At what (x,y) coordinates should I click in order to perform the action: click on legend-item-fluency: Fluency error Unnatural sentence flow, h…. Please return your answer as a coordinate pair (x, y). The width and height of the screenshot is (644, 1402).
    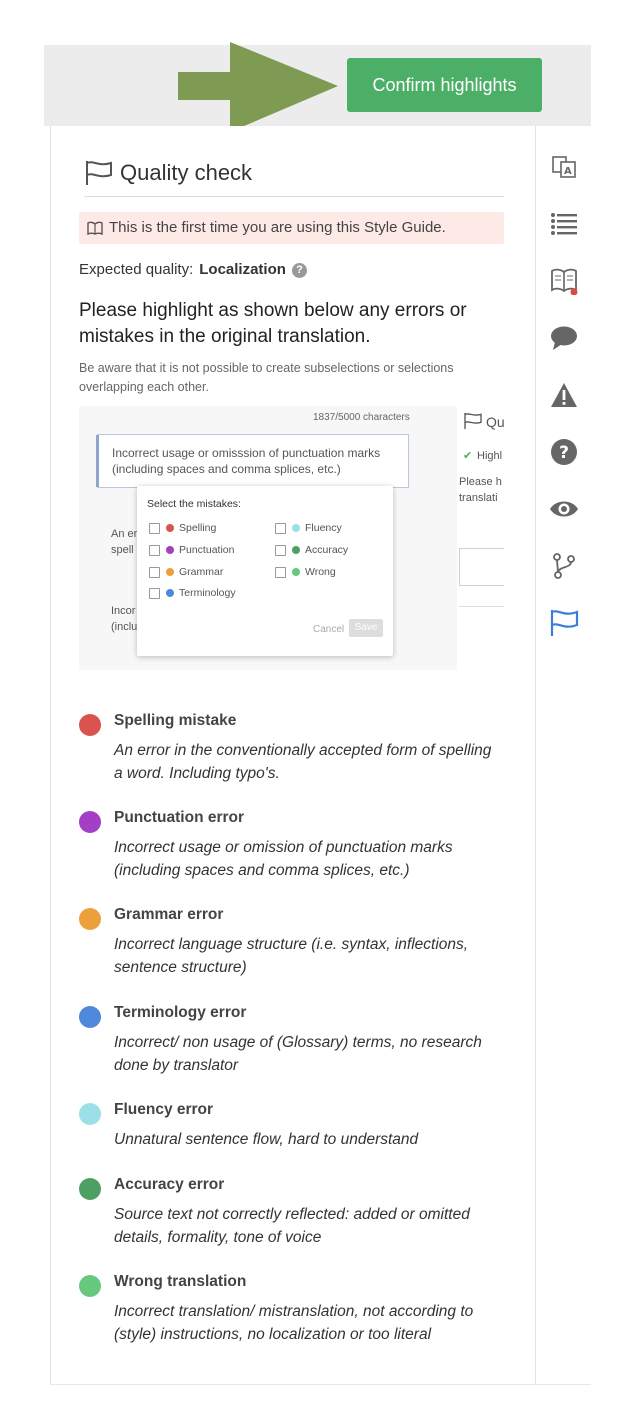
    Looking at the image, I should click on (291, 1129).